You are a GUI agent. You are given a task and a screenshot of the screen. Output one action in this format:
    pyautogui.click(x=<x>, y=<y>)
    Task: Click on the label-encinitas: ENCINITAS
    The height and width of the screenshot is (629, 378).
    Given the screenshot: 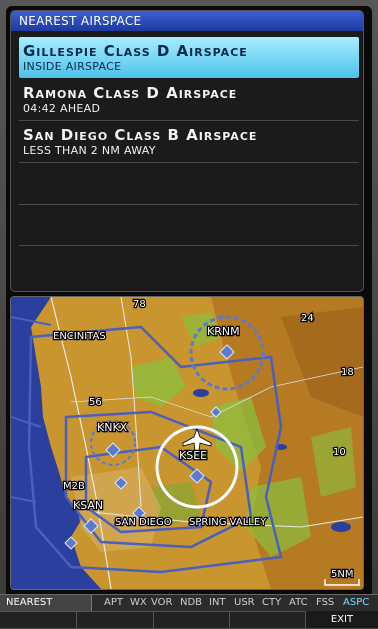 What is the action you would take?
    pyautogui.click(x=79, y=336)
    